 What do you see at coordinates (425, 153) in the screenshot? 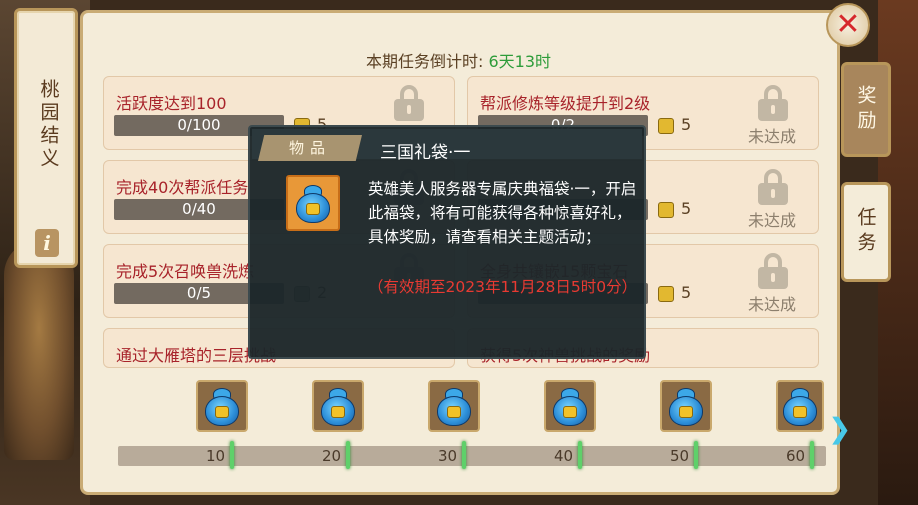
I see `tooltip-item-name: 三国礼袋·一` at bounding box center [425, 153].